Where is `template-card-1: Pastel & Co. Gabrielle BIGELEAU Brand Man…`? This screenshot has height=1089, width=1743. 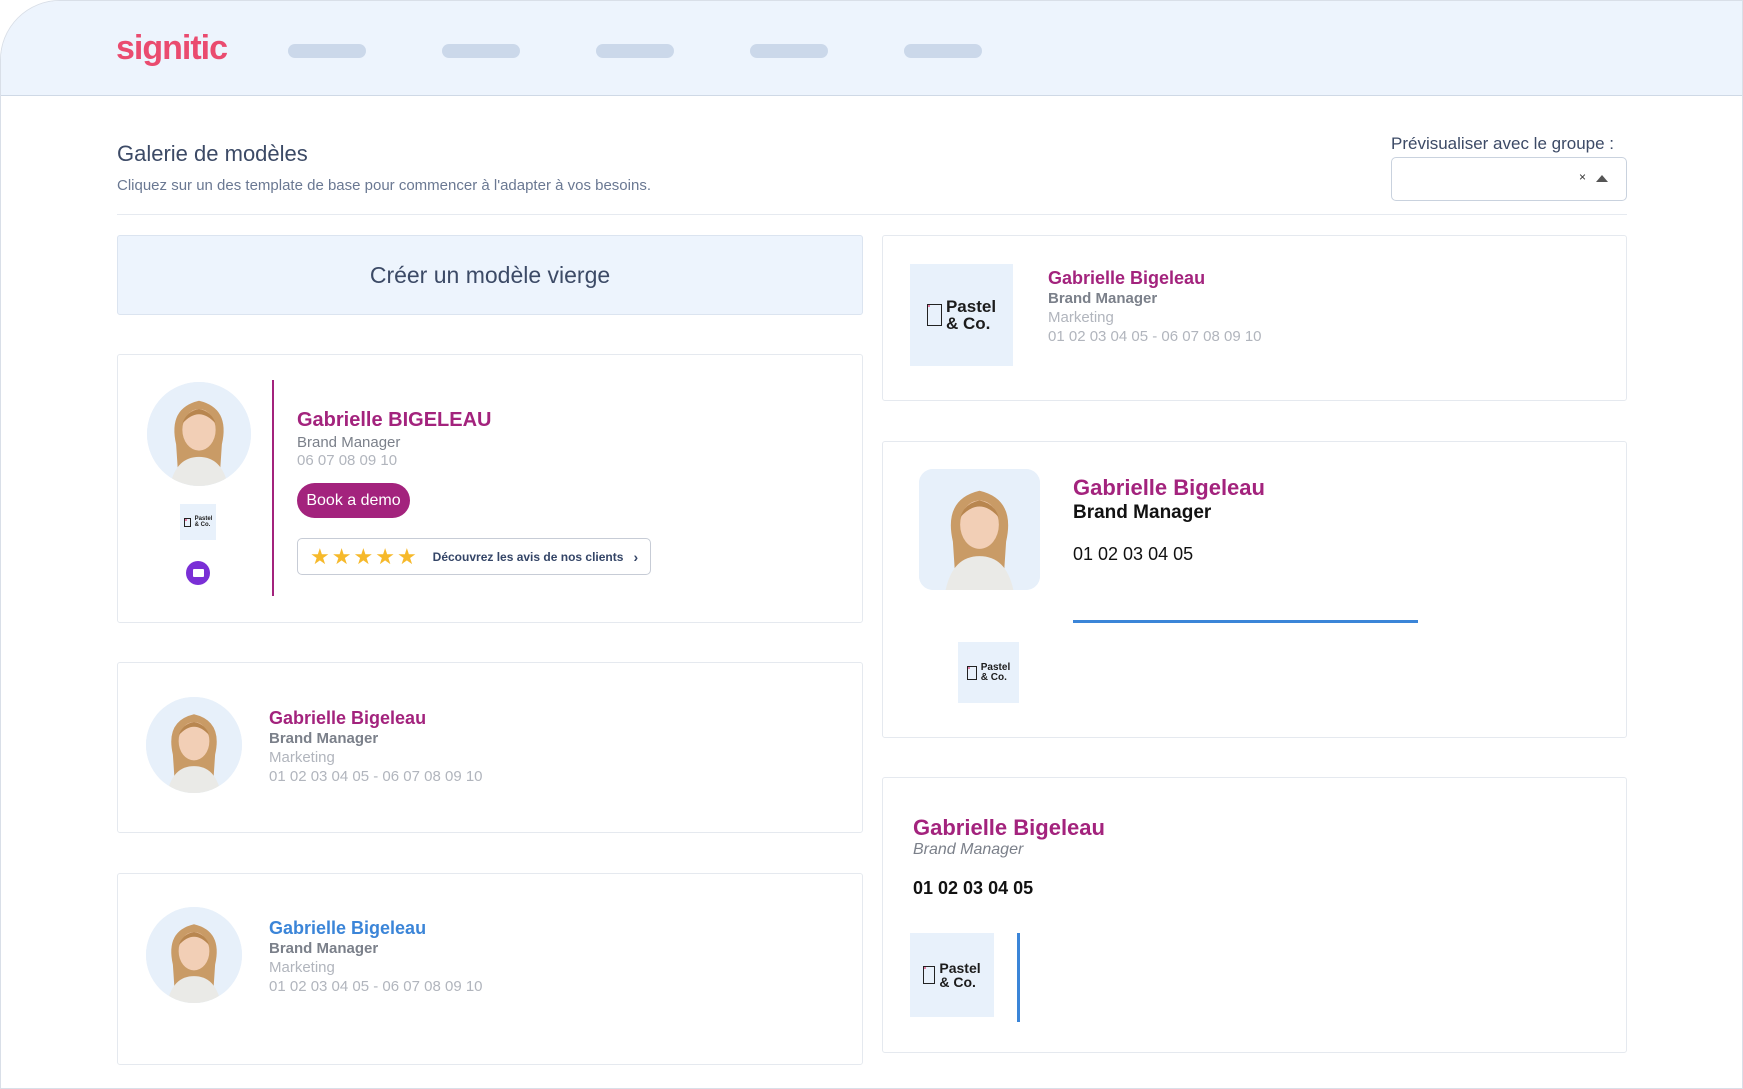
template-card-1: Pastel & Co. Gabrielle BIGELEAU Brand Man… is located at coordinates (490, 488).